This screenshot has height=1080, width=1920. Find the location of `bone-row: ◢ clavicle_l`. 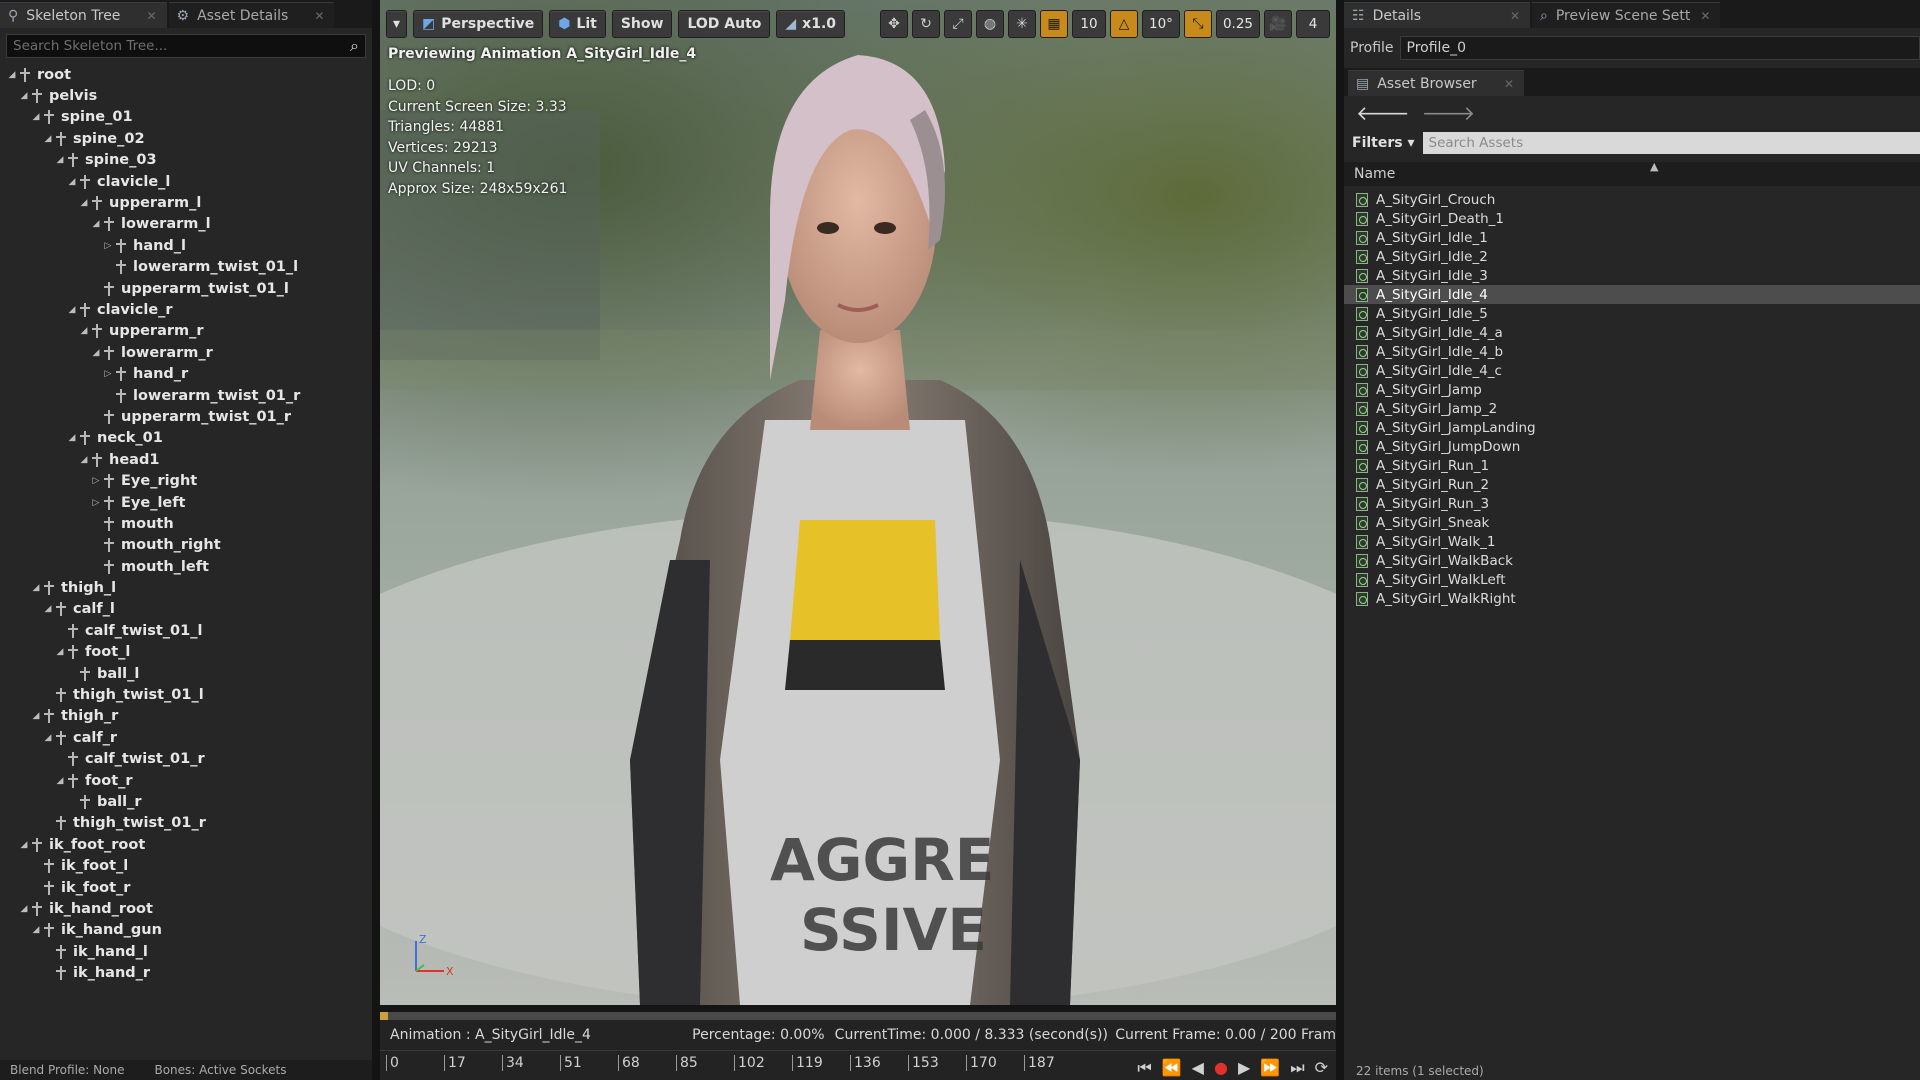

bone-row: ◢ clavicle_l is located at coordinates (186, 181).